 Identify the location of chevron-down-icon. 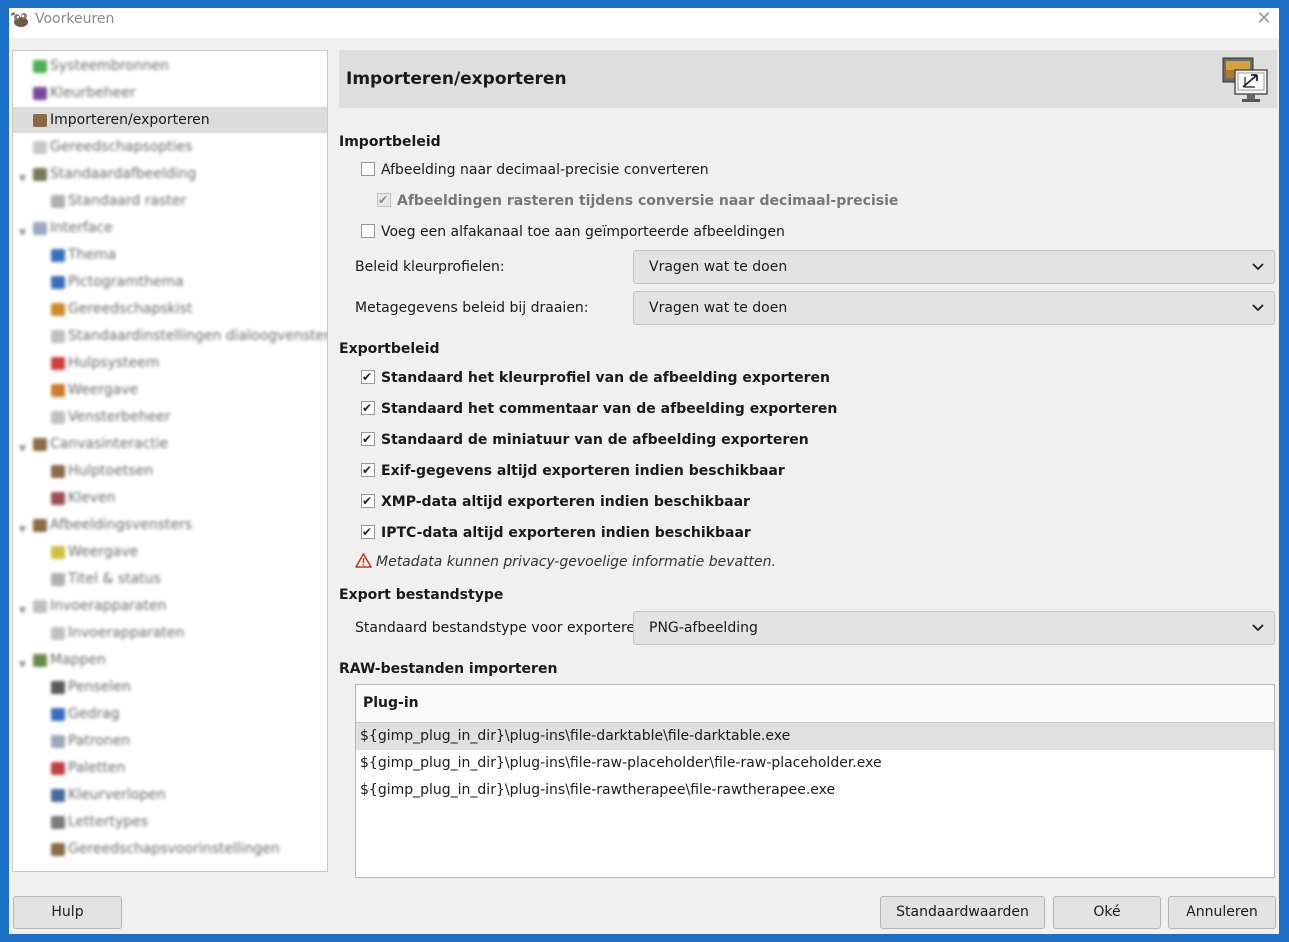
(1258, 267).